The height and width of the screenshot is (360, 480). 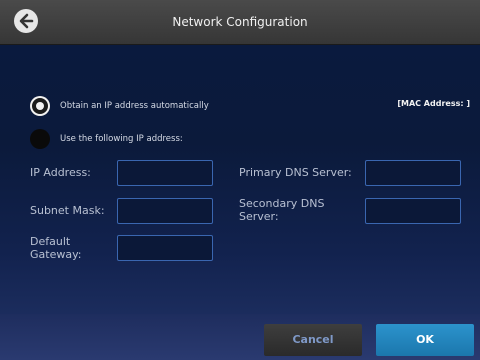 What do you see at coordinates (413, 173) in the screenshot?
I see `primary-dns-input` at bounding box center [413, 173].